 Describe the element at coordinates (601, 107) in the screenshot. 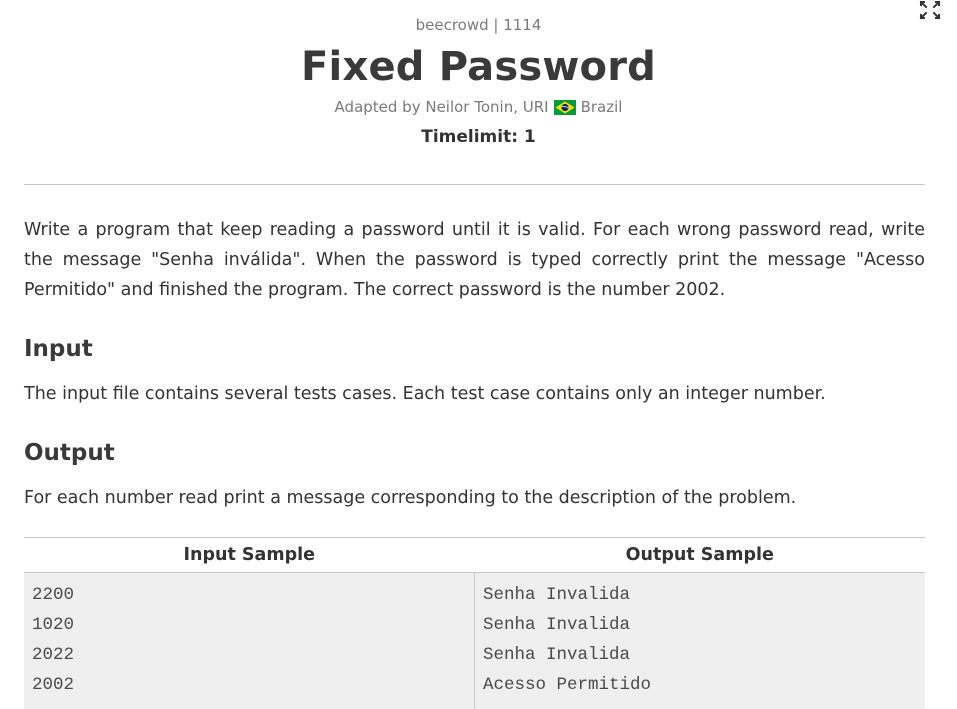

I see `country-text: Brazil` at that location.